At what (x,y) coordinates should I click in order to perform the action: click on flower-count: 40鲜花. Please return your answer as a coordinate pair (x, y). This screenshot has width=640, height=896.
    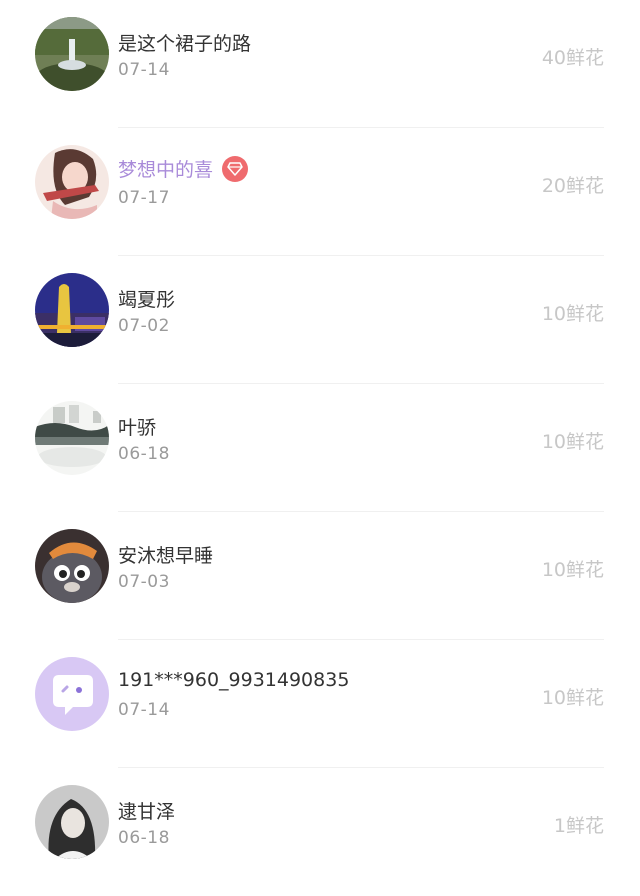
    Looking at the image, I should click on (572, 58).